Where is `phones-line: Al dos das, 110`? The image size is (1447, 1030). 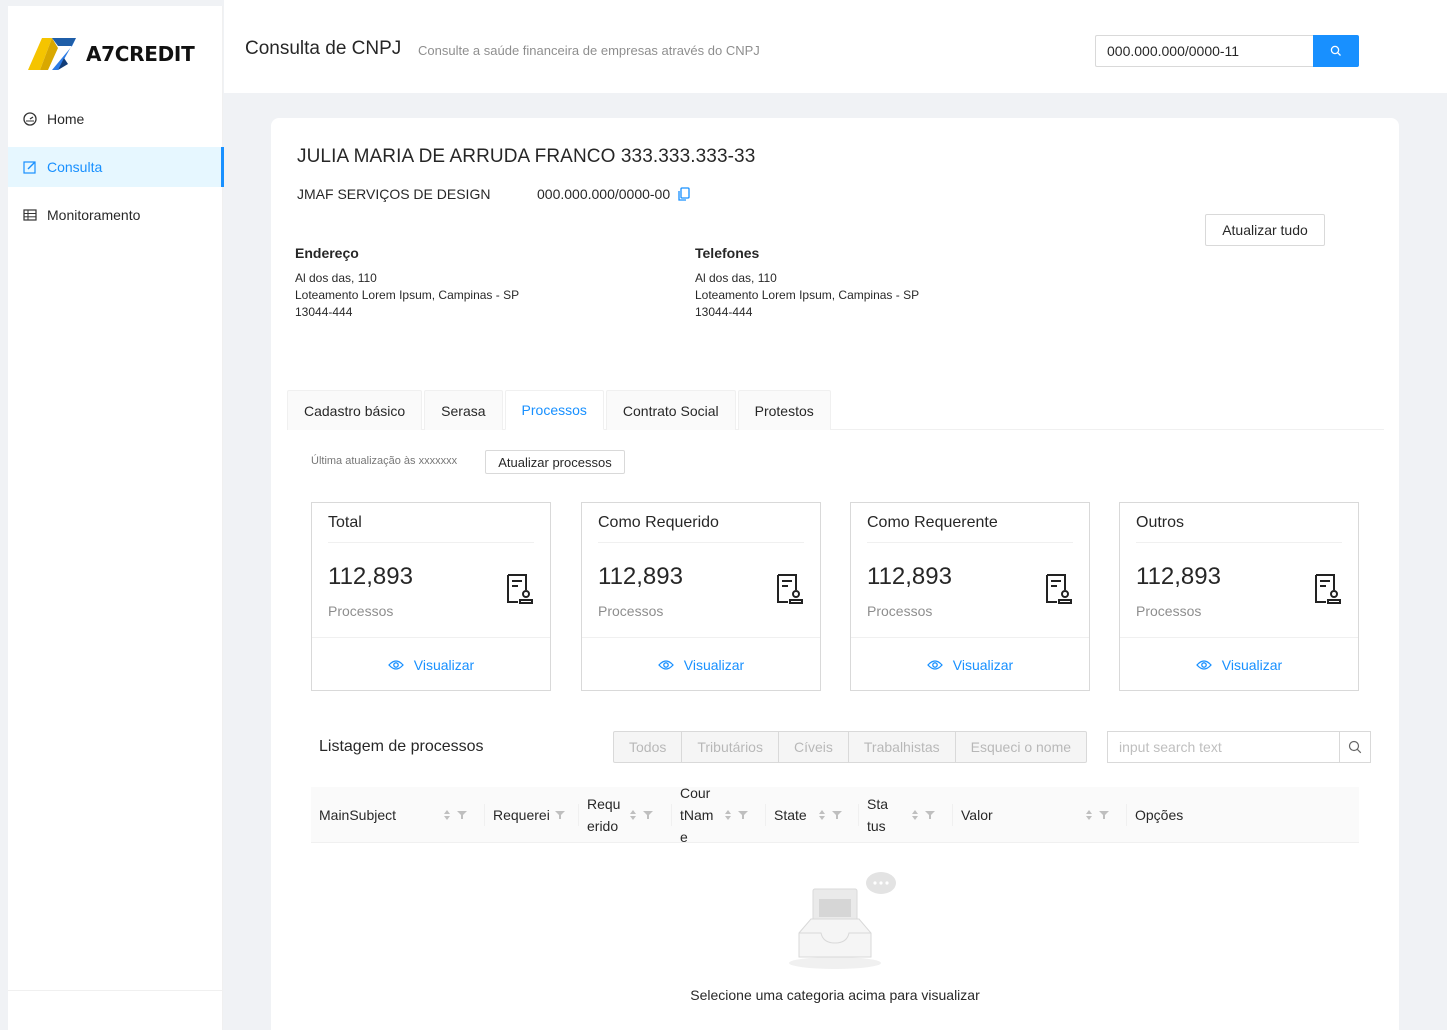
phones-line: Al dos das, 110 is located at coordinates (736, 278).